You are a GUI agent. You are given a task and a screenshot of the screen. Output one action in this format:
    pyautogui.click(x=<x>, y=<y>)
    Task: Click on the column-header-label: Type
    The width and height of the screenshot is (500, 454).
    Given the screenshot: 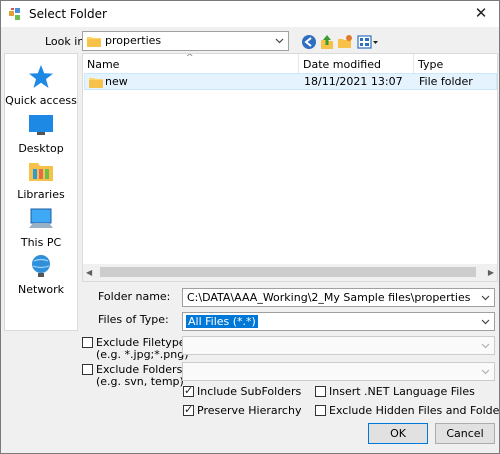 What is the action you would take?
    pyautogui.click(x=431, y=64)
    